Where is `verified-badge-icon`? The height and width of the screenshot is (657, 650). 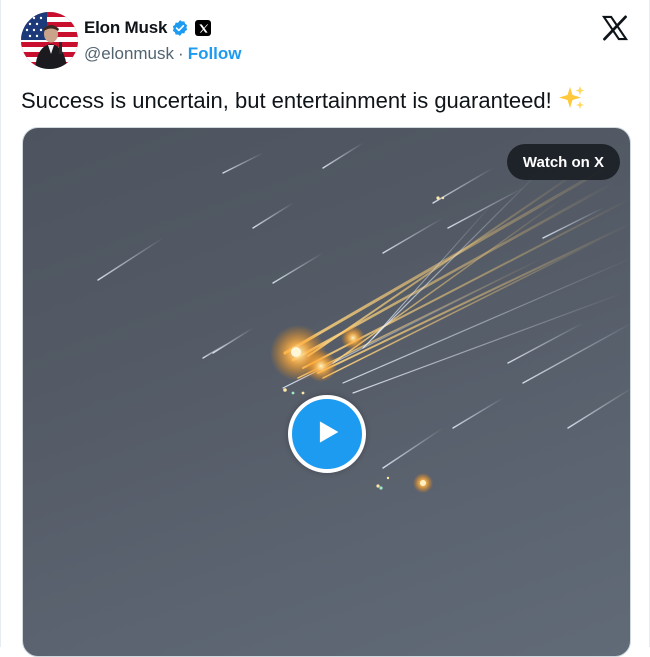
verified-badge-icon is located at coordinates (180, 28).